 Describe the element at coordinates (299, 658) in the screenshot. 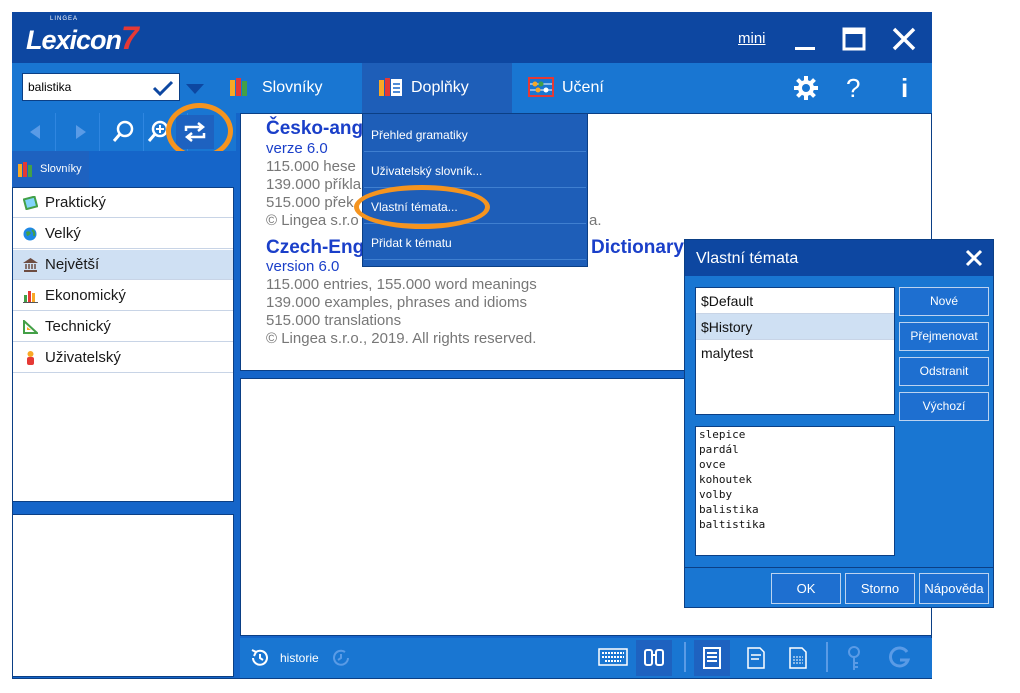

I see `history-label: historie` at that location.